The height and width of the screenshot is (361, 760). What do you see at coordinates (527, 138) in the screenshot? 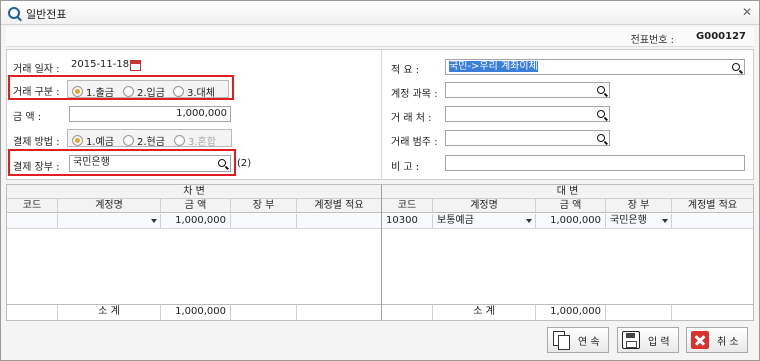
I see `category-field` at bounding box center [527, 138].